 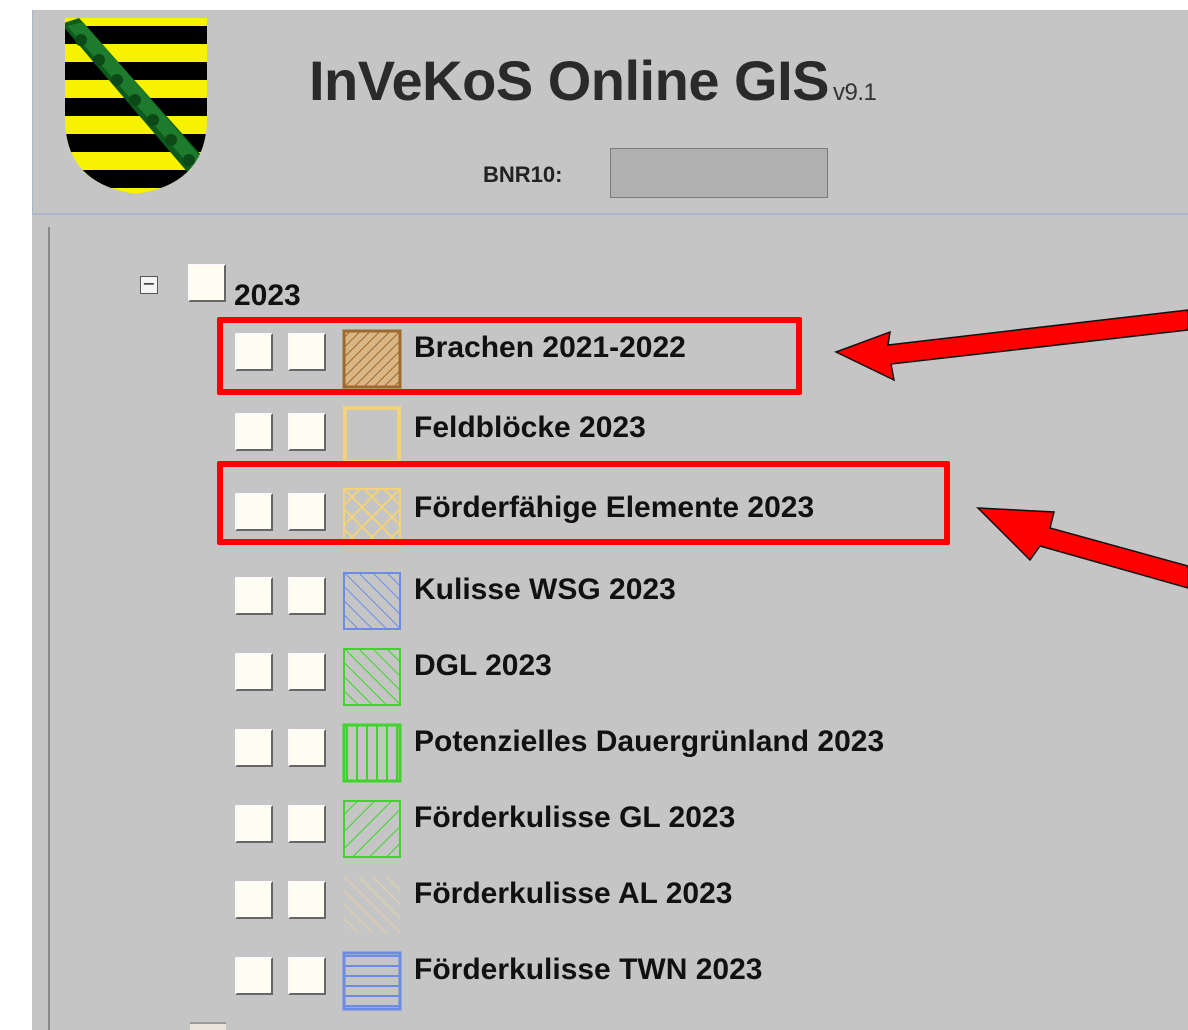 What do you see at coordinates (588, 969) in the screenshot?
I see `layer-label: Förderkulisse TWN 2023` at bounding box center [588, 969].